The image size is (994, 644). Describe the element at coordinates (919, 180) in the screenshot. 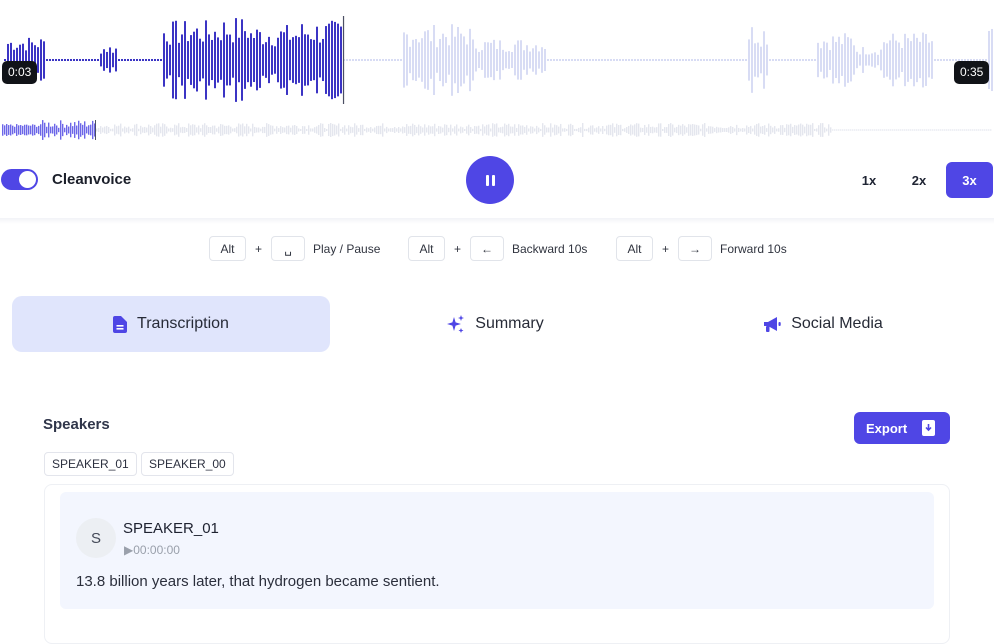

I see `speed-2x-button: 2x` at that location.